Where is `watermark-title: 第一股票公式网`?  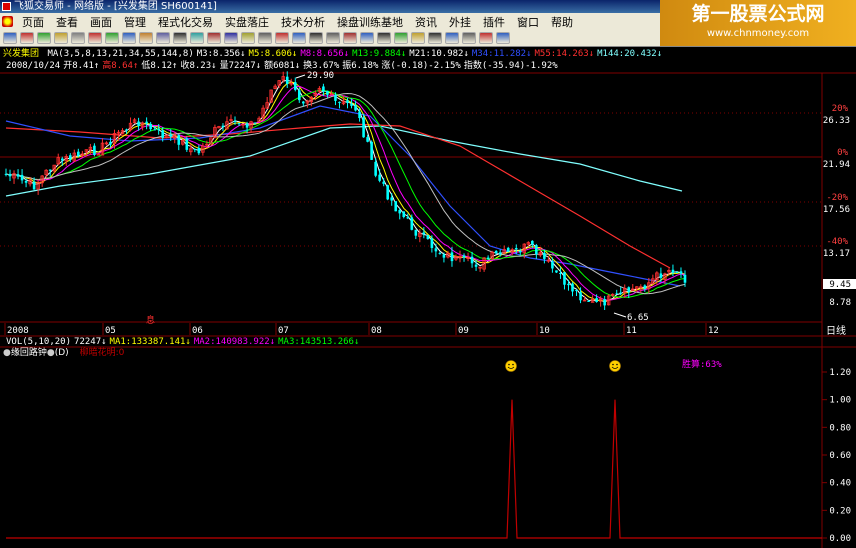 watermark-title: 第一股票公式网 is located at coordinates (758, 14).